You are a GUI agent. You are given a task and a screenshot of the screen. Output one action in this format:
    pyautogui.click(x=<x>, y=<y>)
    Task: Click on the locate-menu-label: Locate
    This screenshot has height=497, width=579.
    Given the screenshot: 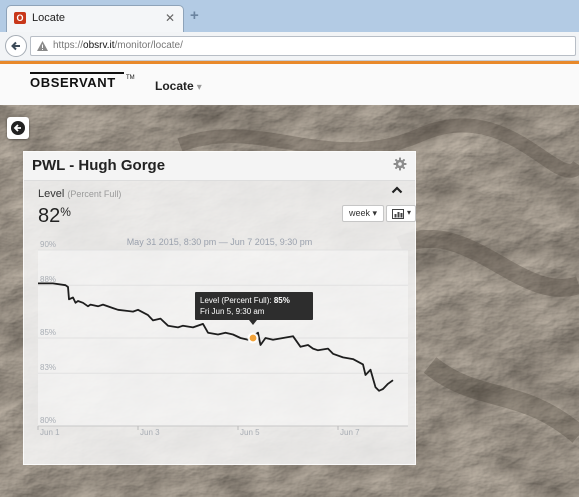 What is the action you would take?
    pyautogui.click(x=174, y=86)
    